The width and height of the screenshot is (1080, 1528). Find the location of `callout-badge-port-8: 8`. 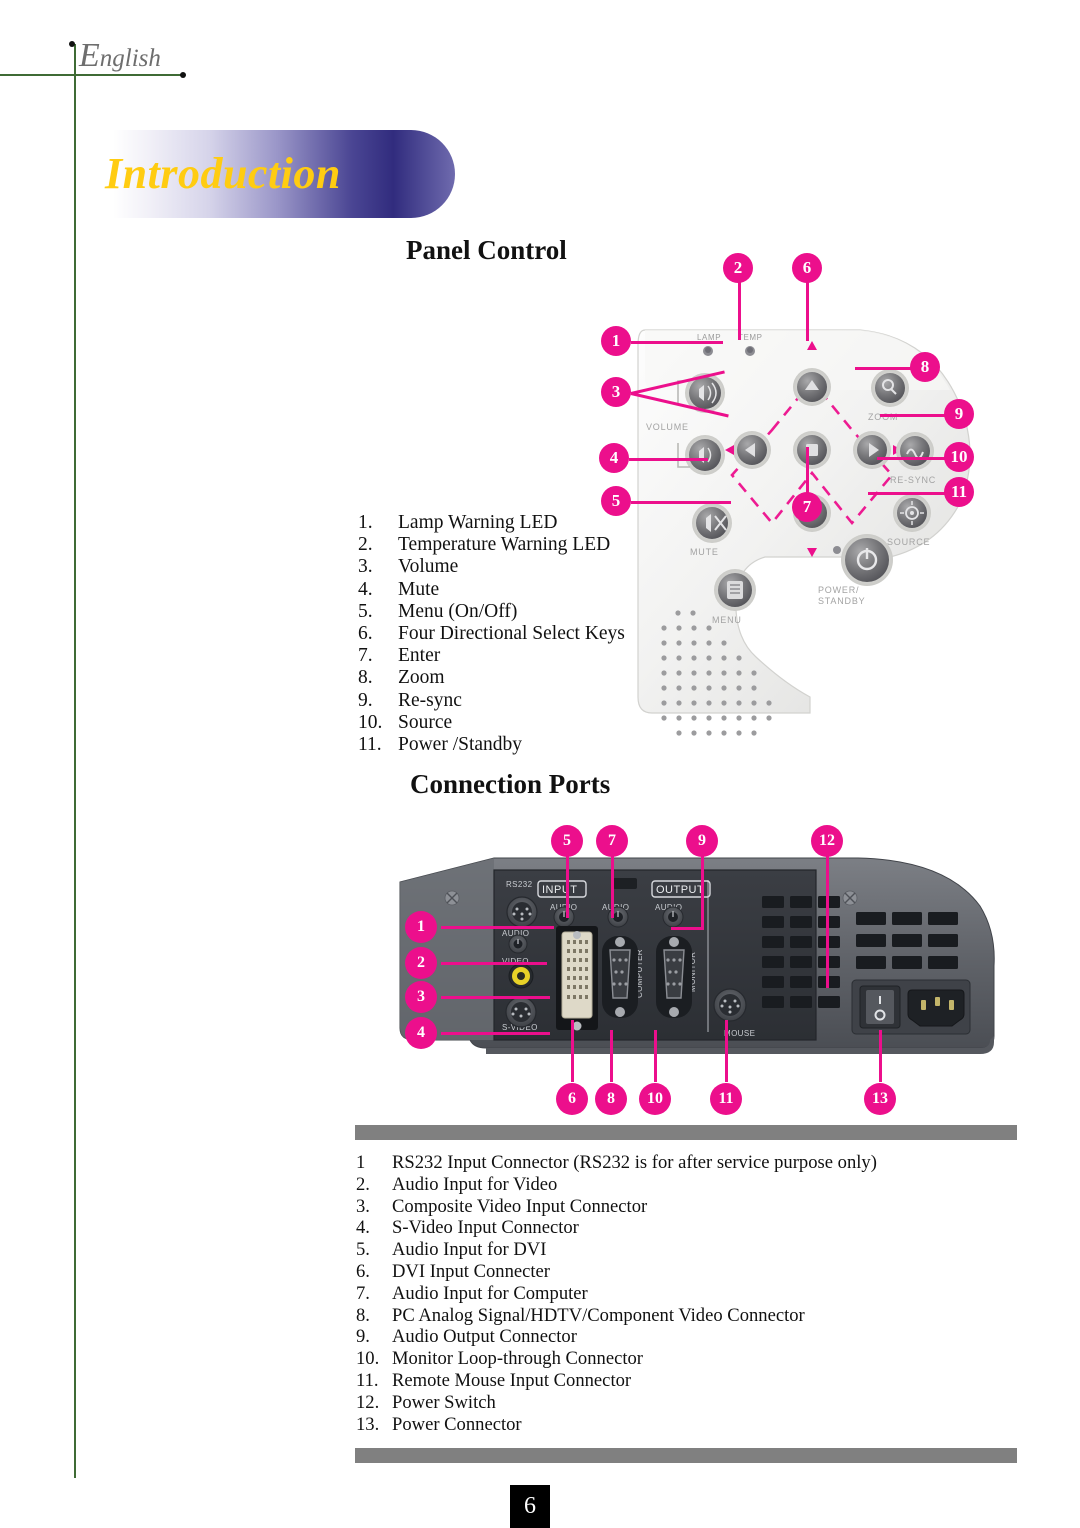

callout-badge-port-8: 8 is located at coordinates (611, 1099).